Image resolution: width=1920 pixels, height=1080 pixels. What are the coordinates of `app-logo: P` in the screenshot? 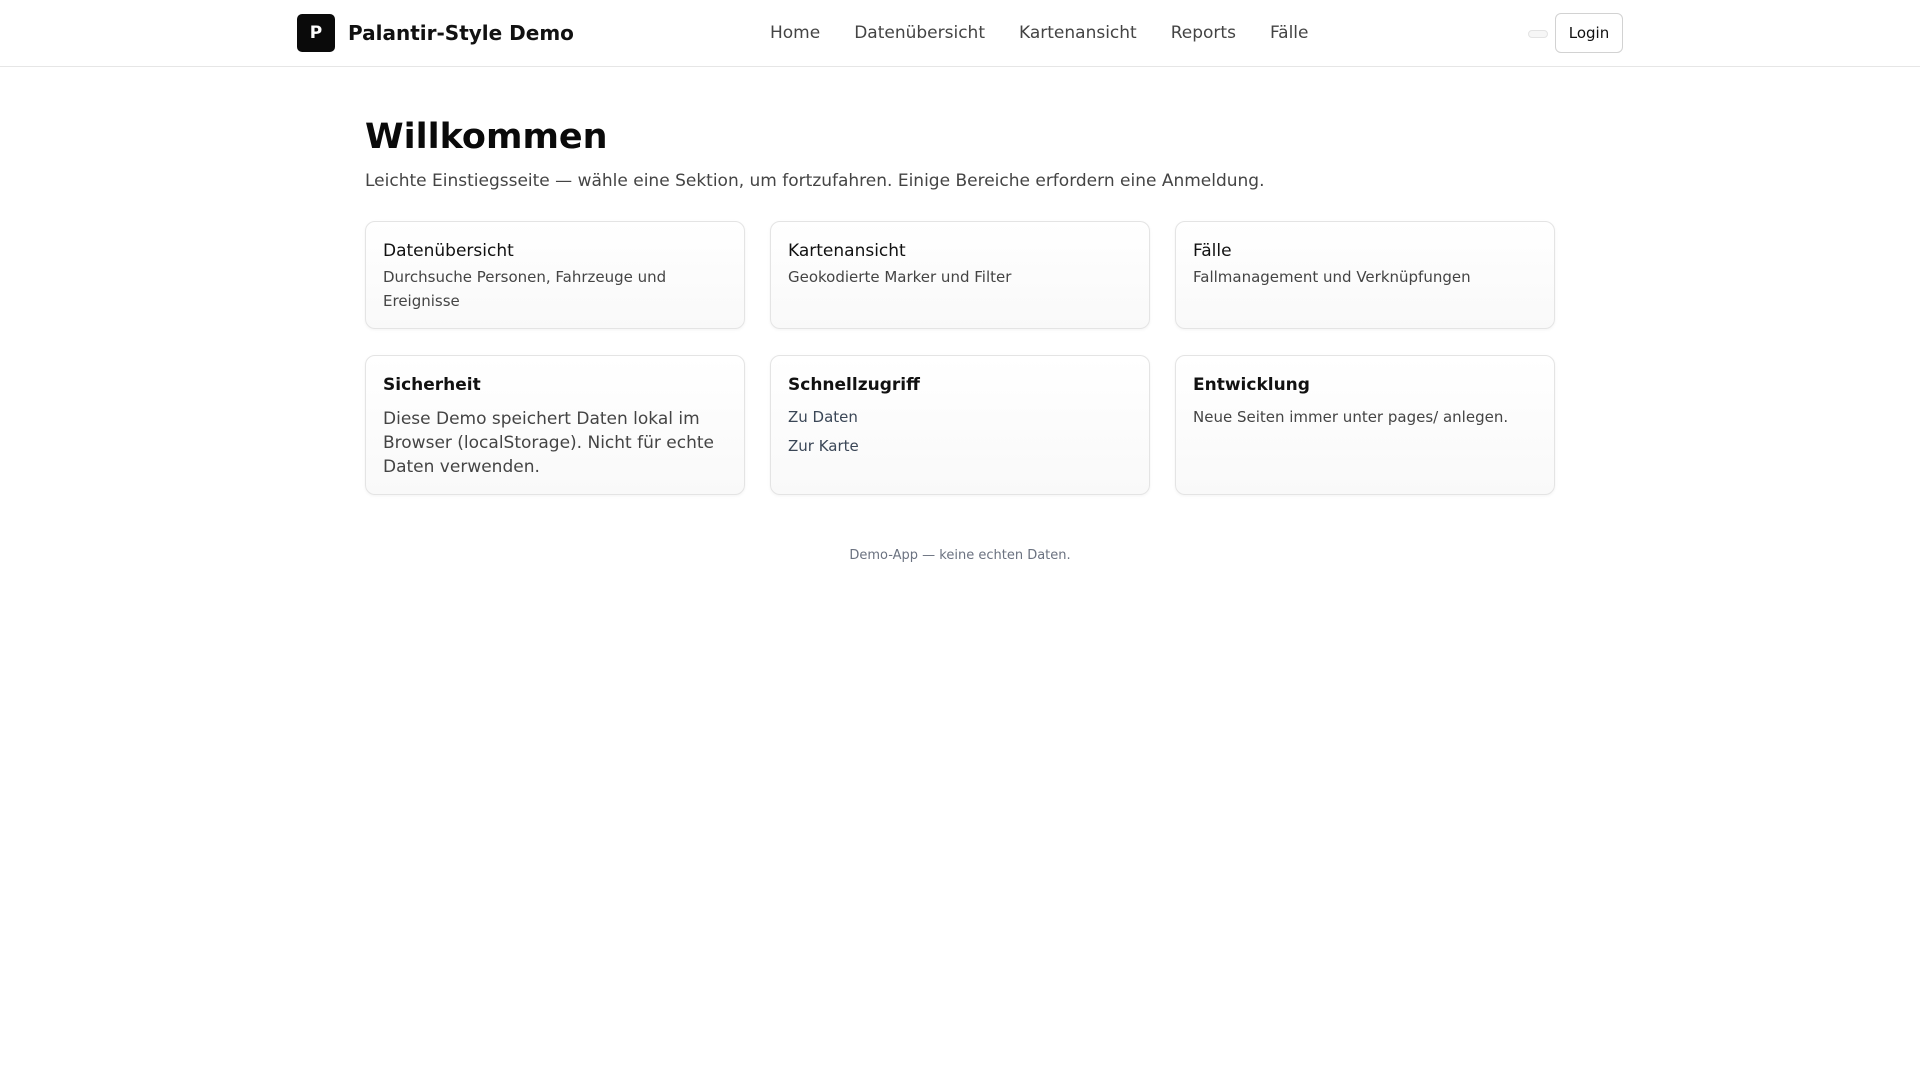 It's located at (316, 33).